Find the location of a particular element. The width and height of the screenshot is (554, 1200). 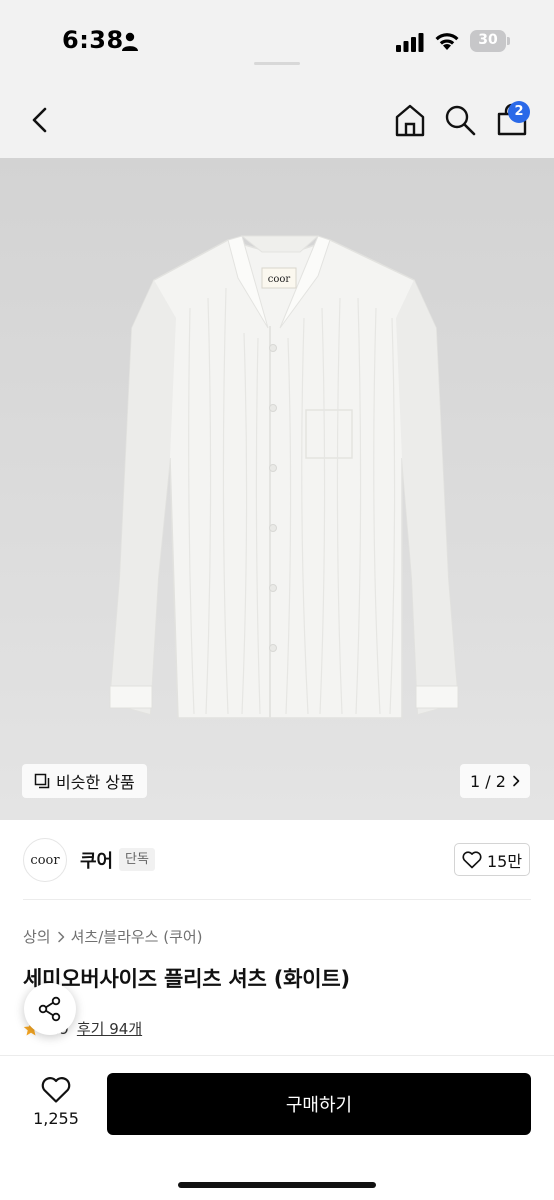

brand-like-count: 15만 is located at coordinates (504, 861).